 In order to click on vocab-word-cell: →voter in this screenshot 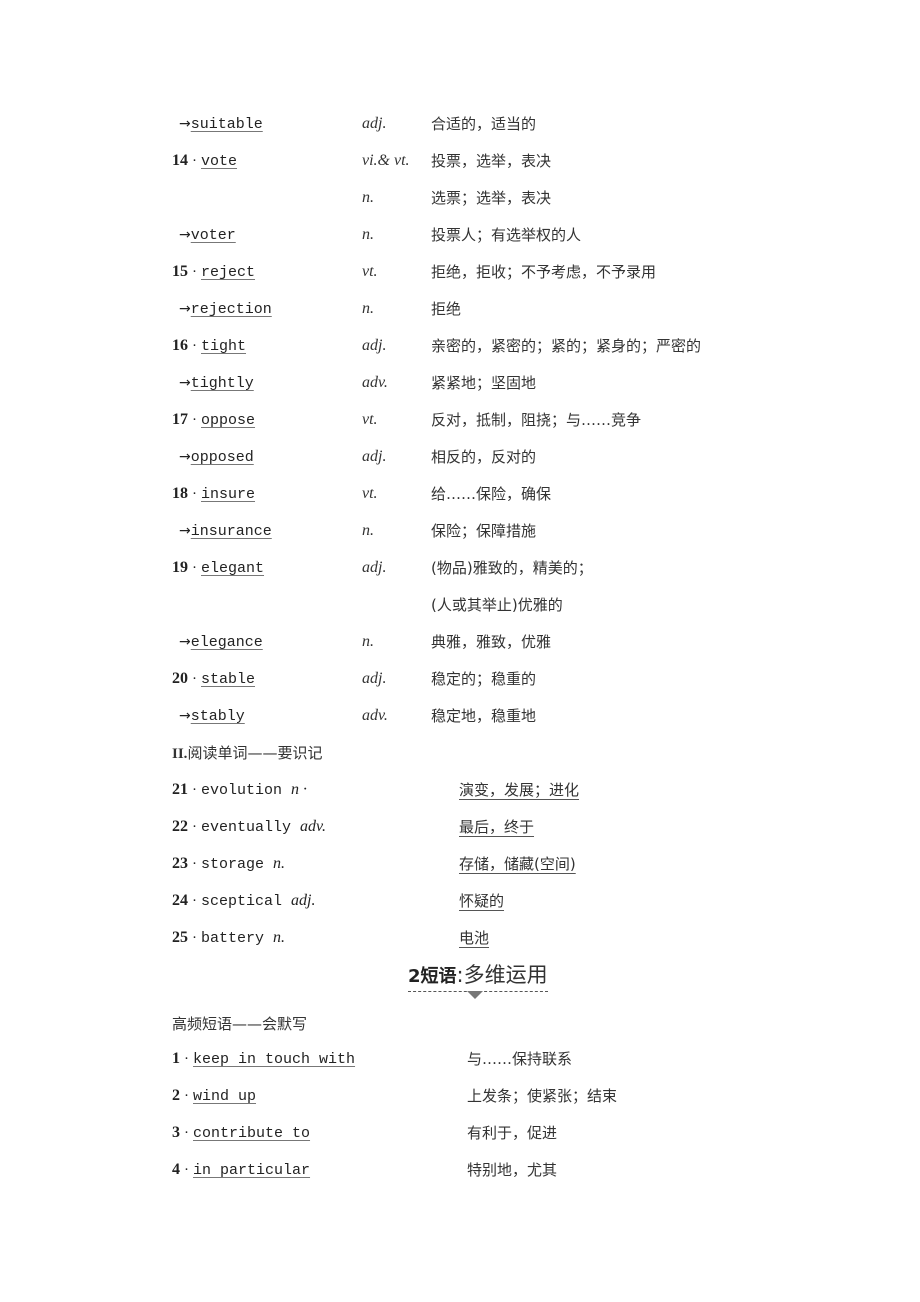, I will do `click(204, 235)`.